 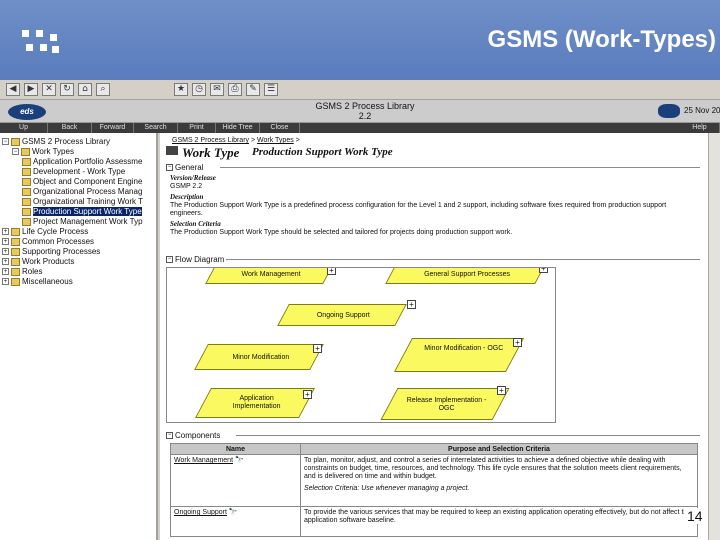 I want to click on mail-icon: ✉, so click(x=217, y=89).